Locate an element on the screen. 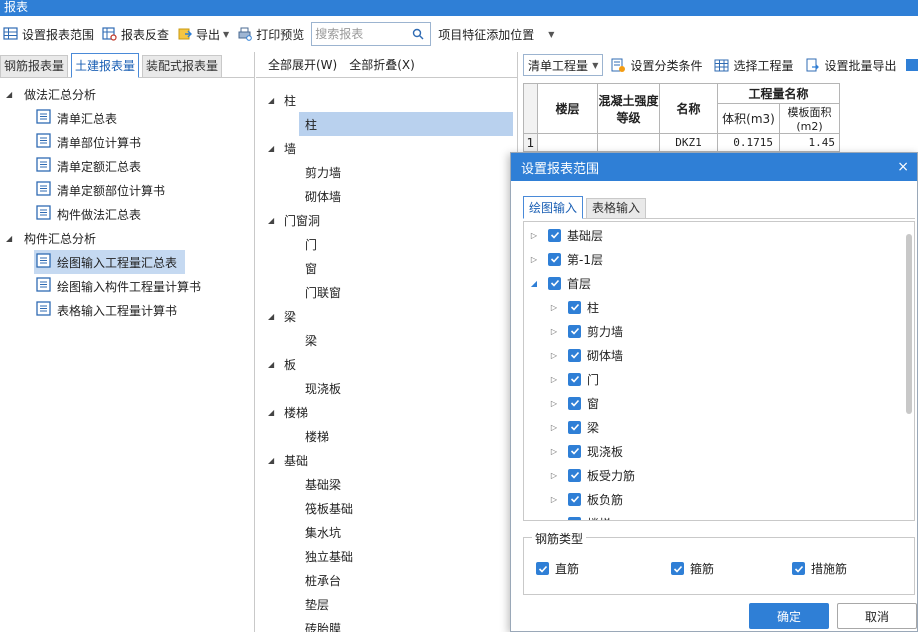 This screenshot has width=918, height=632. component-item: 窗 is located at coordinates (386, 268).